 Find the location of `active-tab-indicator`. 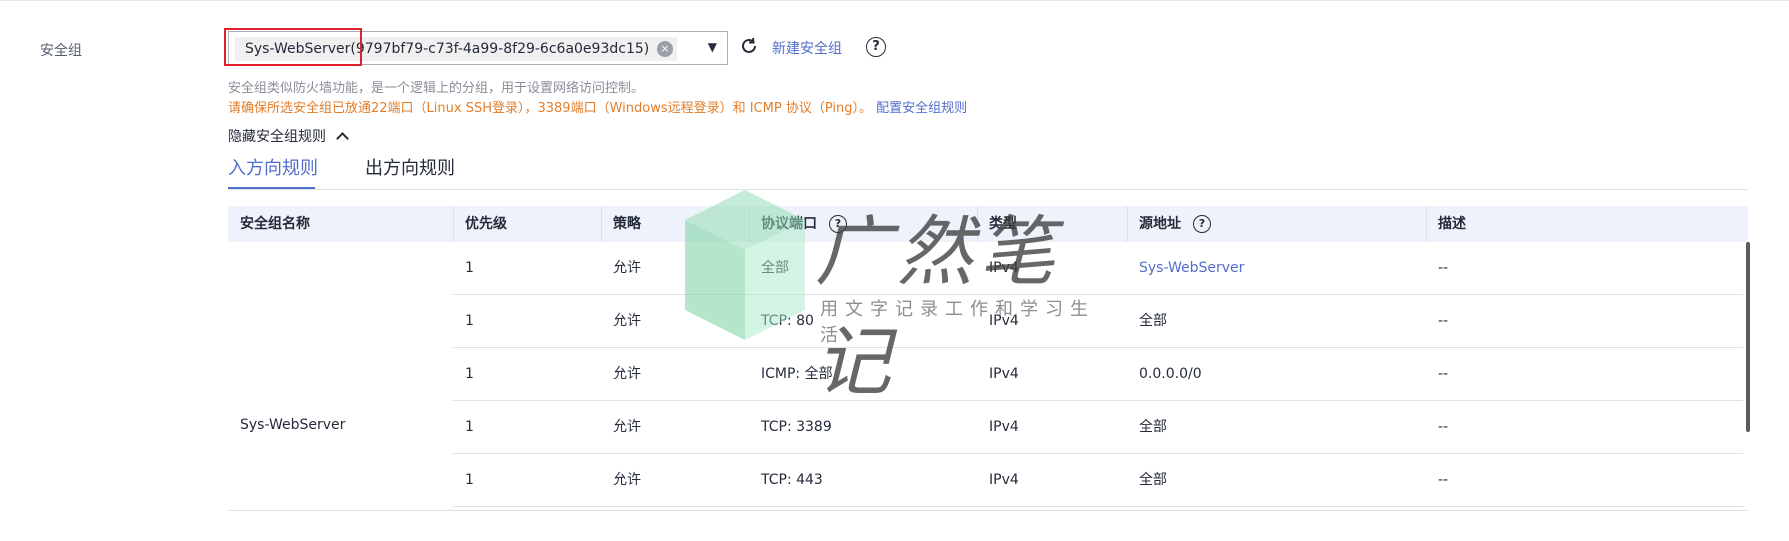

active-tab-indicator is located at coordinates (271, 188).